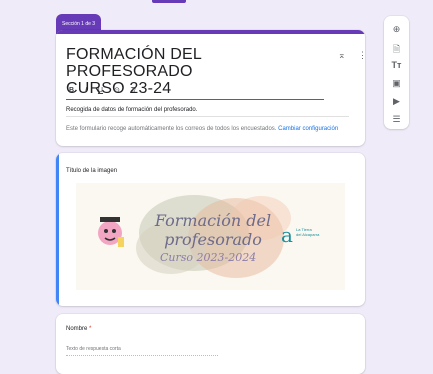  What do you see at coordinates (396, 50) in the screenshot?
I see `import-questions-icon: 🗎` at bounding box center [396, 50].